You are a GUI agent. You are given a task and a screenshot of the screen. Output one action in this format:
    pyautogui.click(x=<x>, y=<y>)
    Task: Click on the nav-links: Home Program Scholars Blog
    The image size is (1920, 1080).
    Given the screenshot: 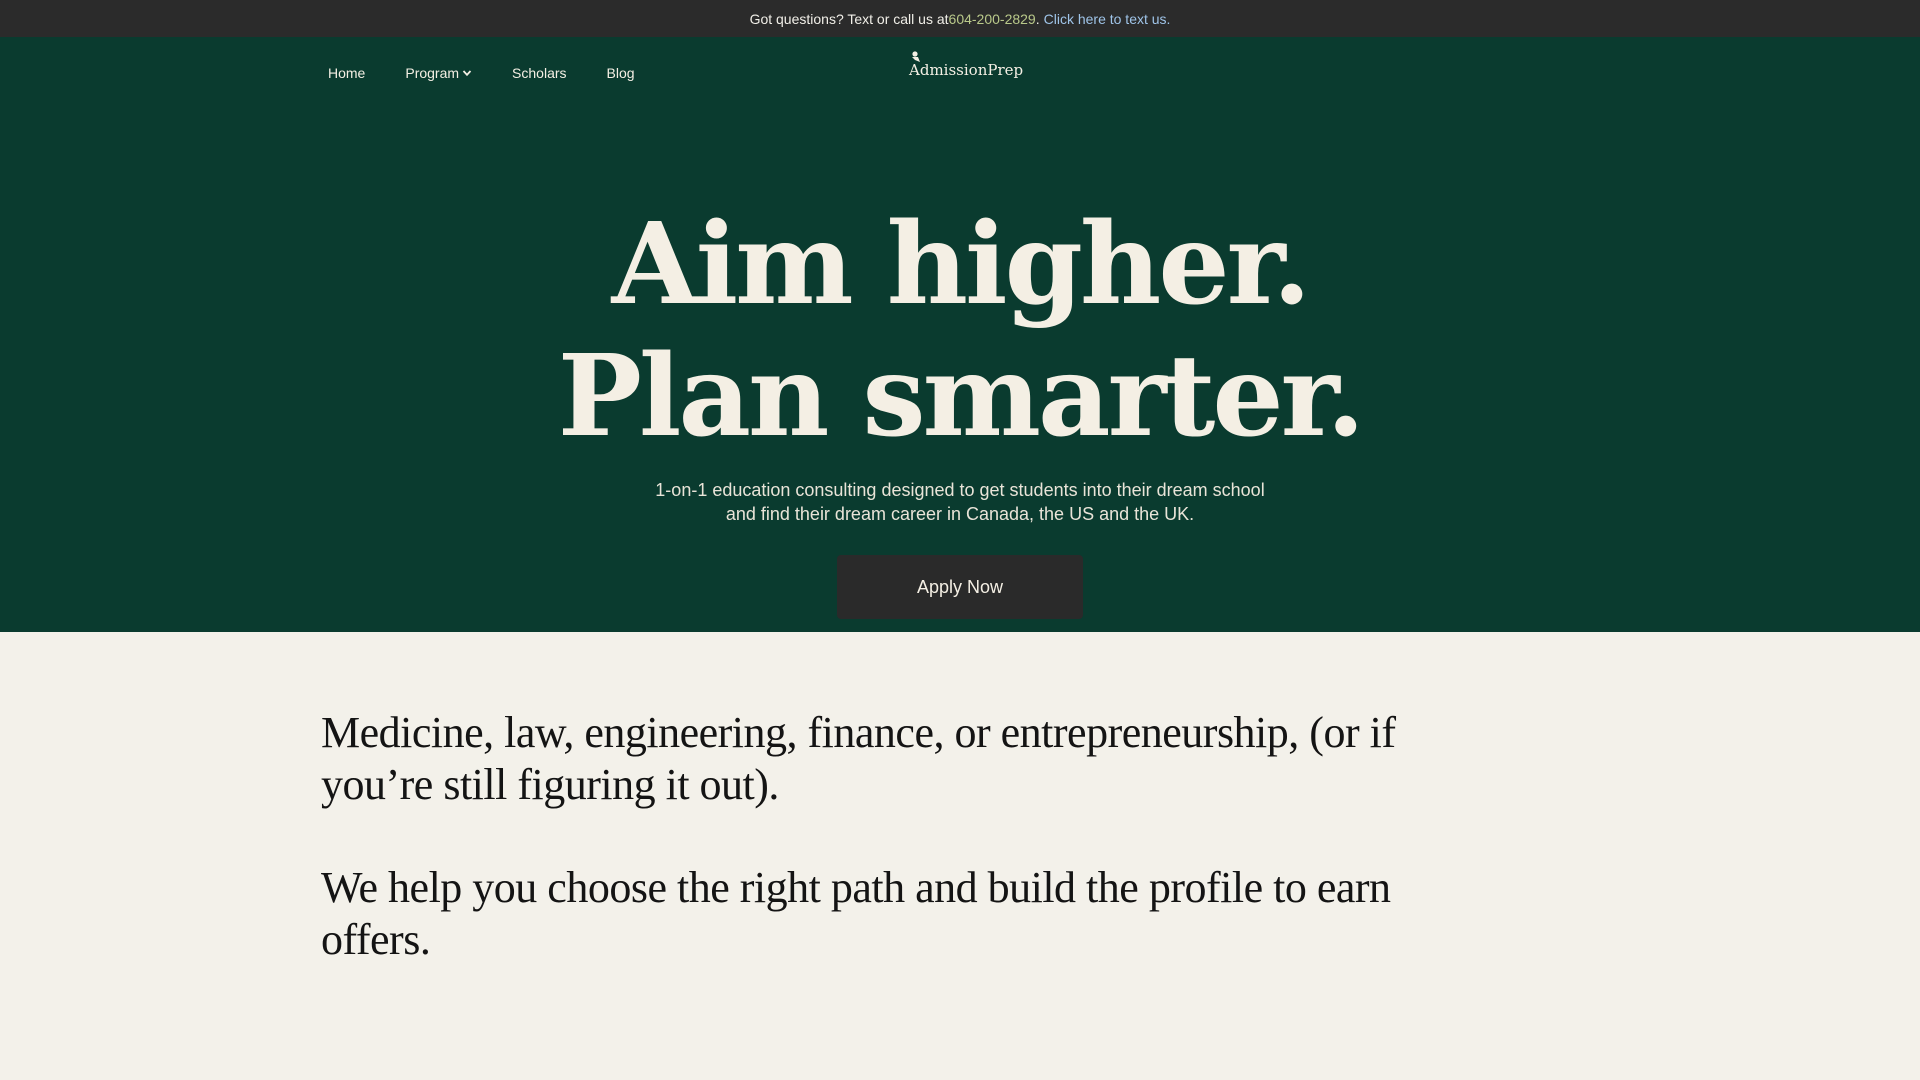 What is the action you would take?
    pyautogui.click(x=481, y=73)
    